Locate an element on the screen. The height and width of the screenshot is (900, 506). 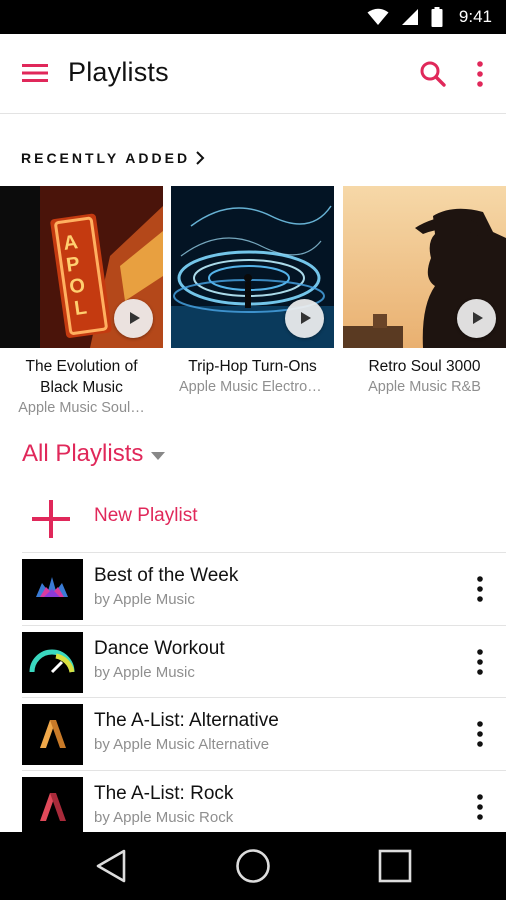
back-button is located at coordinates (112, 866).